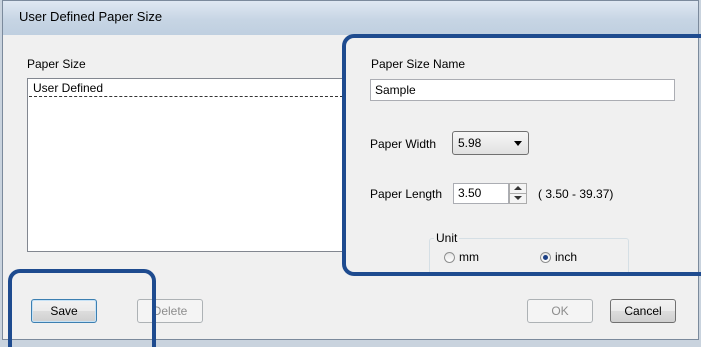 The height and width of the screenshot is (347, 701). What do you see at coordinates (643, 311) in the screenshot?
I see `cancel-button: Cancel` at bounding box center [643, 311].